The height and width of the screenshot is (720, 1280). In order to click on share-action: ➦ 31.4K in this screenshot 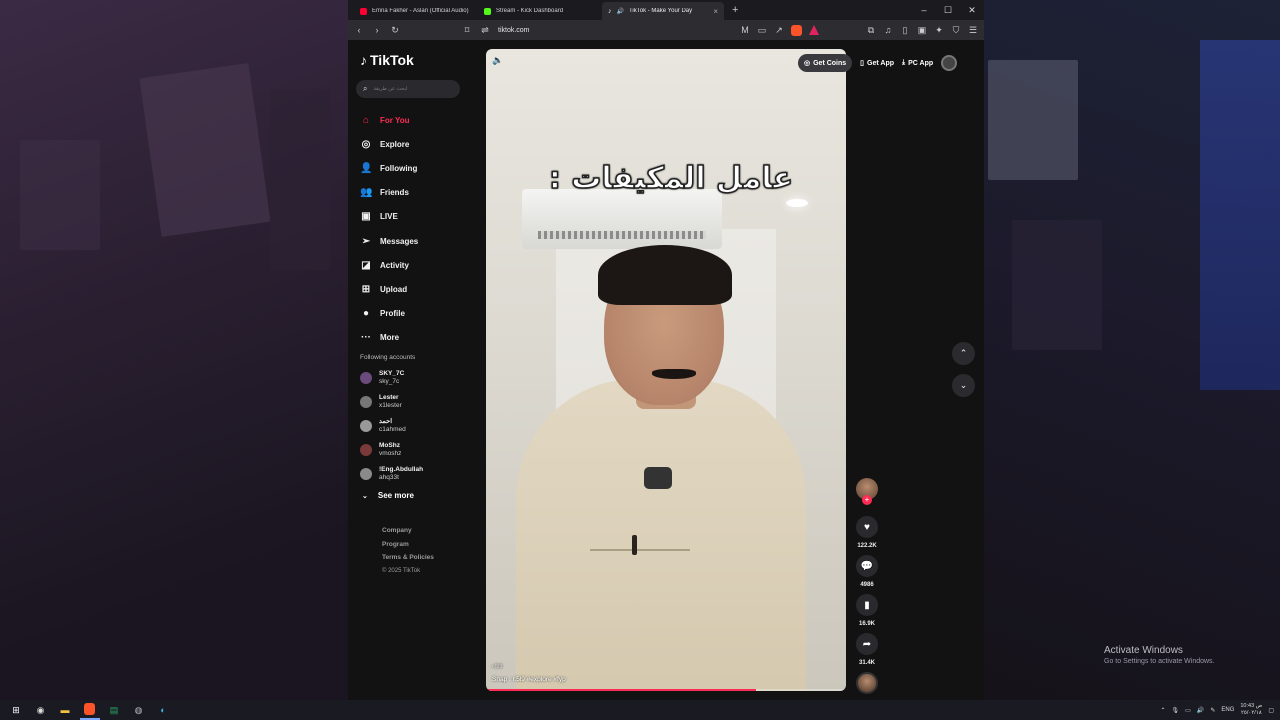, I will do `click(867, 649)`.